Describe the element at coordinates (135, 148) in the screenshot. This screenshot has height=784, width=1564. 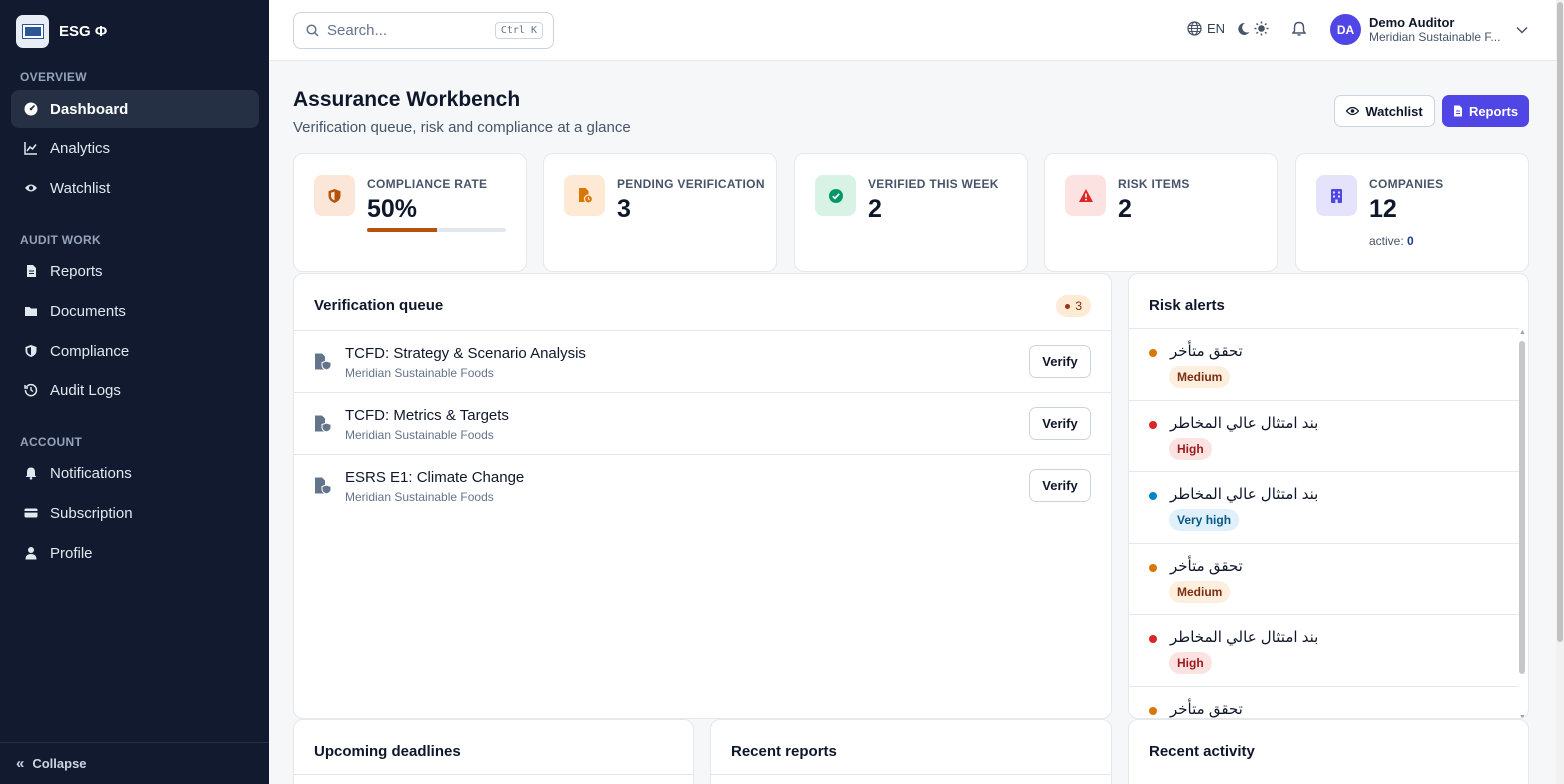
I see `sidebar-item-analytics: Analytics` at that location.